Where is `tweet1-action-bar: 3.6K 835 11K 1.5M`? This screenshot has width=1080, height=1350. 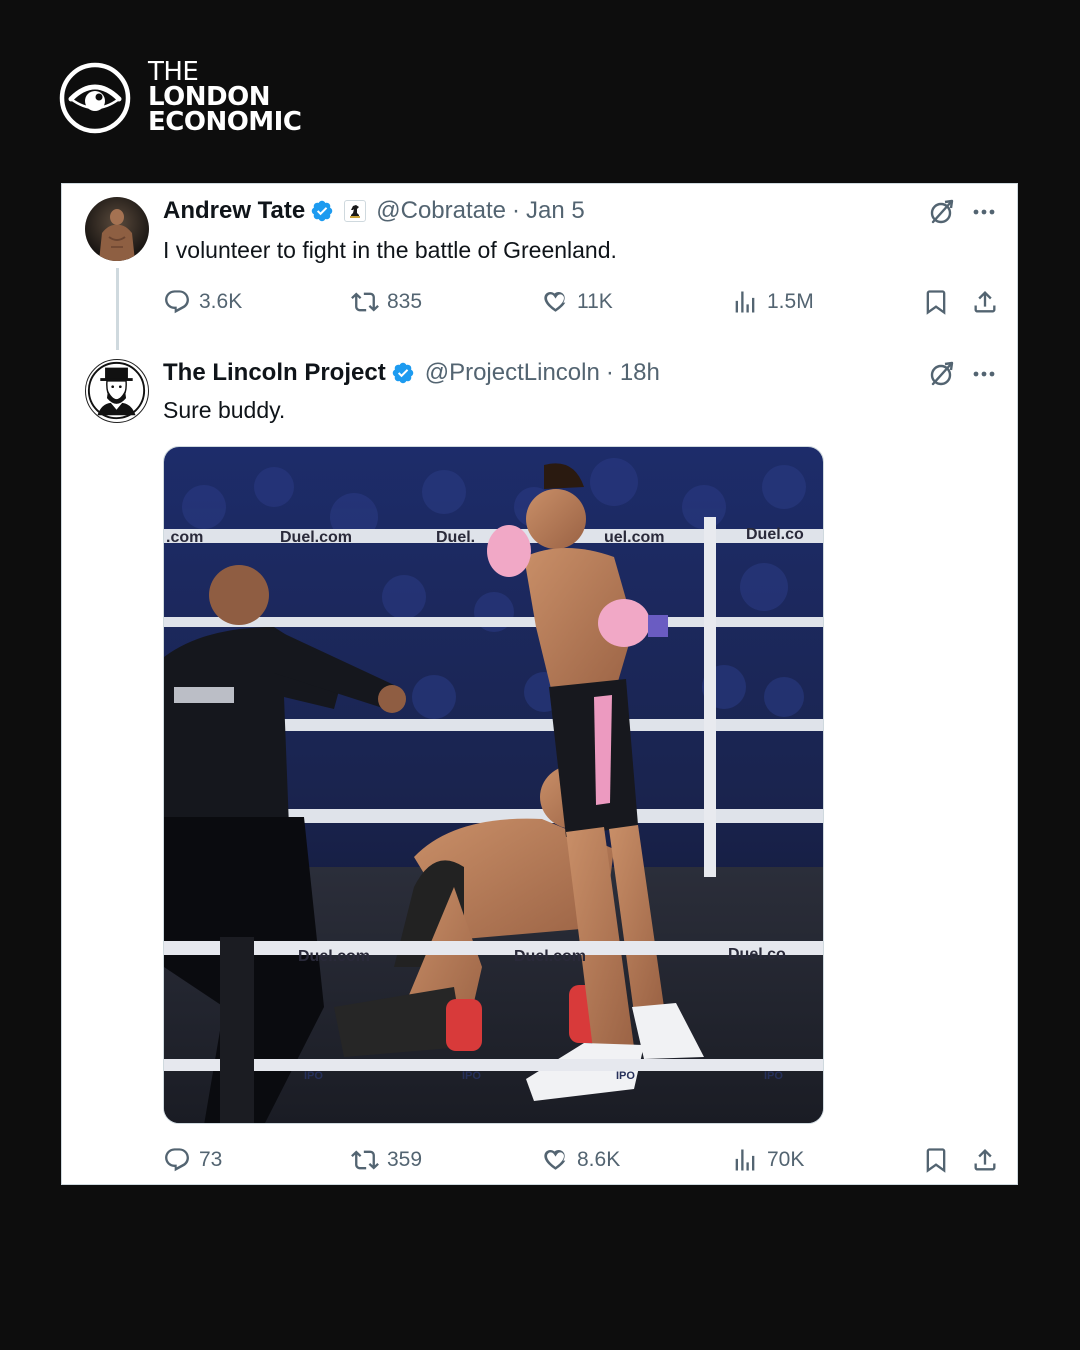 tweet1-action-bar: 3.6K 835 11K 1.5M is located at coordinates (583, 304).